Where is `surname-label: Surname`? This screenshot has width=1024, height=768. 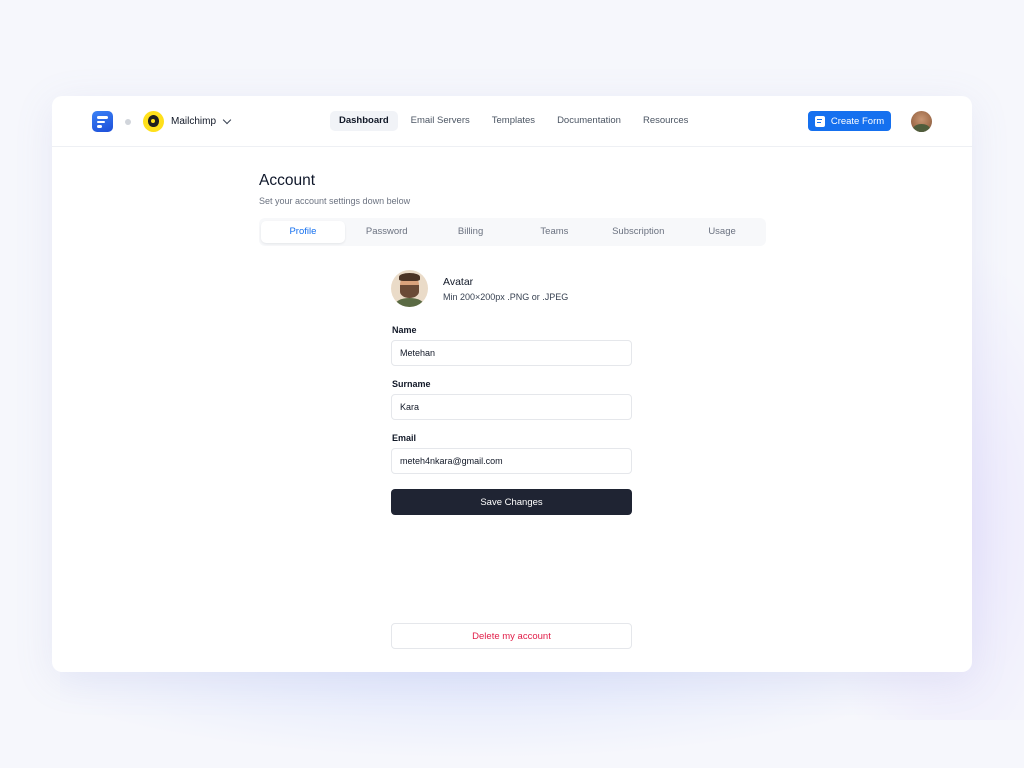 surname-label: Surname is located at coordinates (411, 384).